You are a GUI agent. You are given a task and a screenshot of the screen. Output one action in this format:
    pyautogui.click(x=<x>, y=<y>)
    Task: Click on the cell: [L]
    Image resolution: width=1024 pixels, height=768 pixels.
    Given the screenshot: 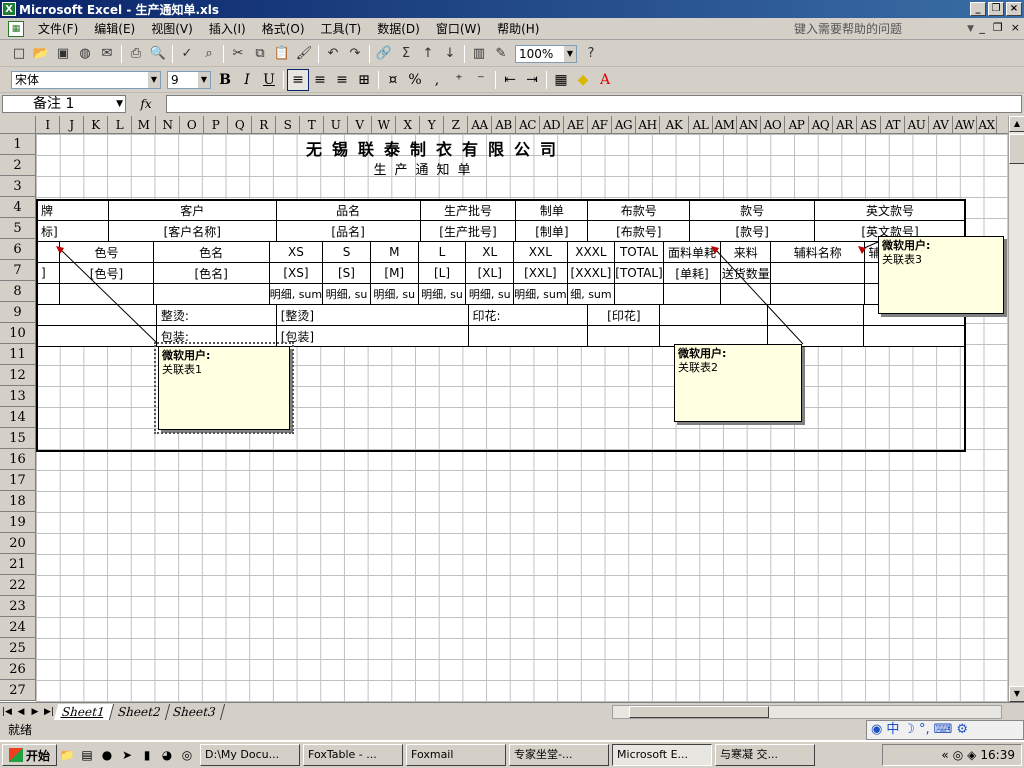 What is the action you would take?
    pyautogui.click(x=442, y=273)
    